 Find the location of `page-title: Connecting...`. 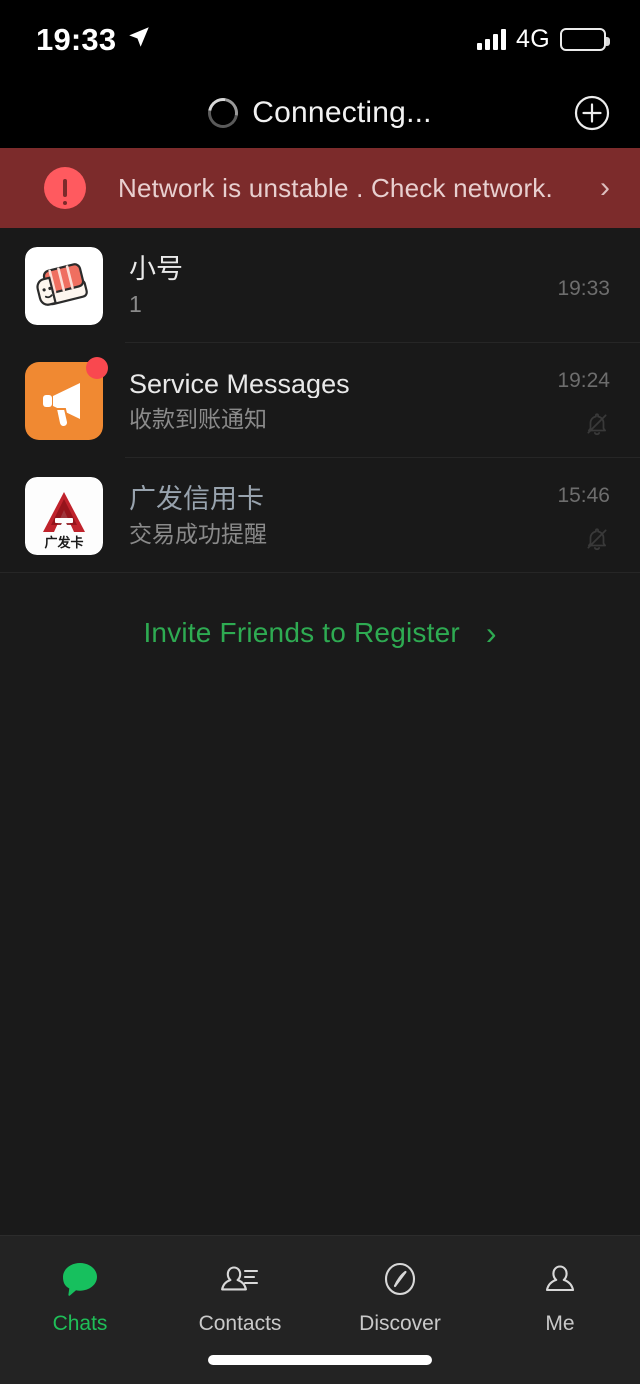

page-title: Connecting... is located at coordinates (342, 112).